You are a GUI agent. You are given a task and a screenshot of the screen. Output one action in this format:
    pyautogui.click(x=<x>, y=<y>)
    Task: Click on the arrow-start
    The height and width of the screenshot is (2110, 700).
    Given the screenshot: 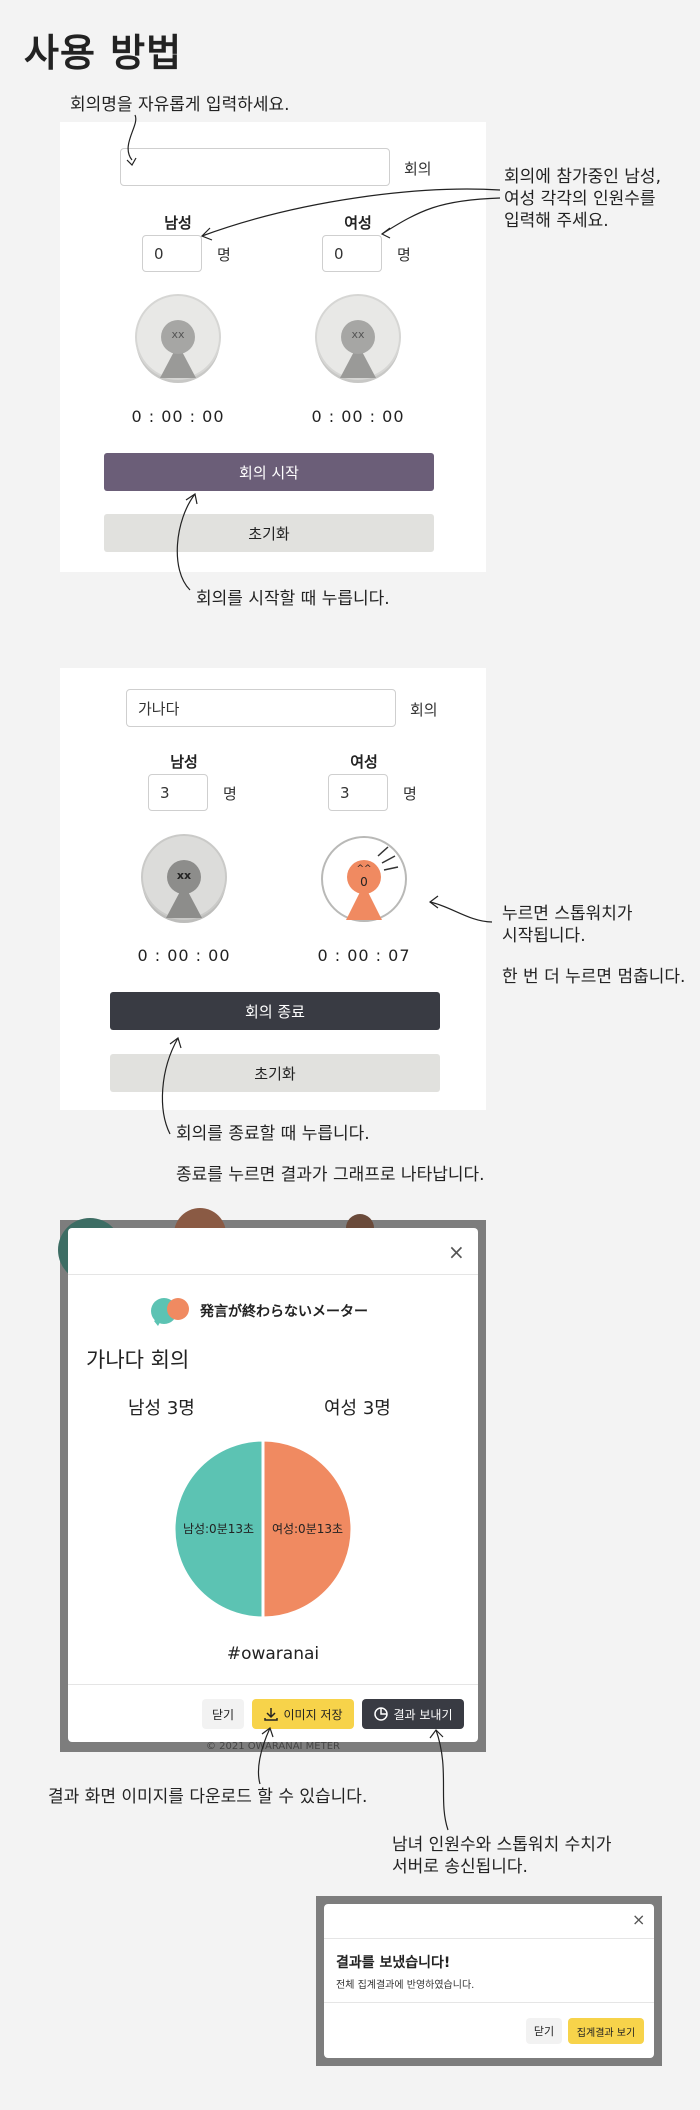 What is the action you would take?
    pyautogui.click(x=186, y=542)
    